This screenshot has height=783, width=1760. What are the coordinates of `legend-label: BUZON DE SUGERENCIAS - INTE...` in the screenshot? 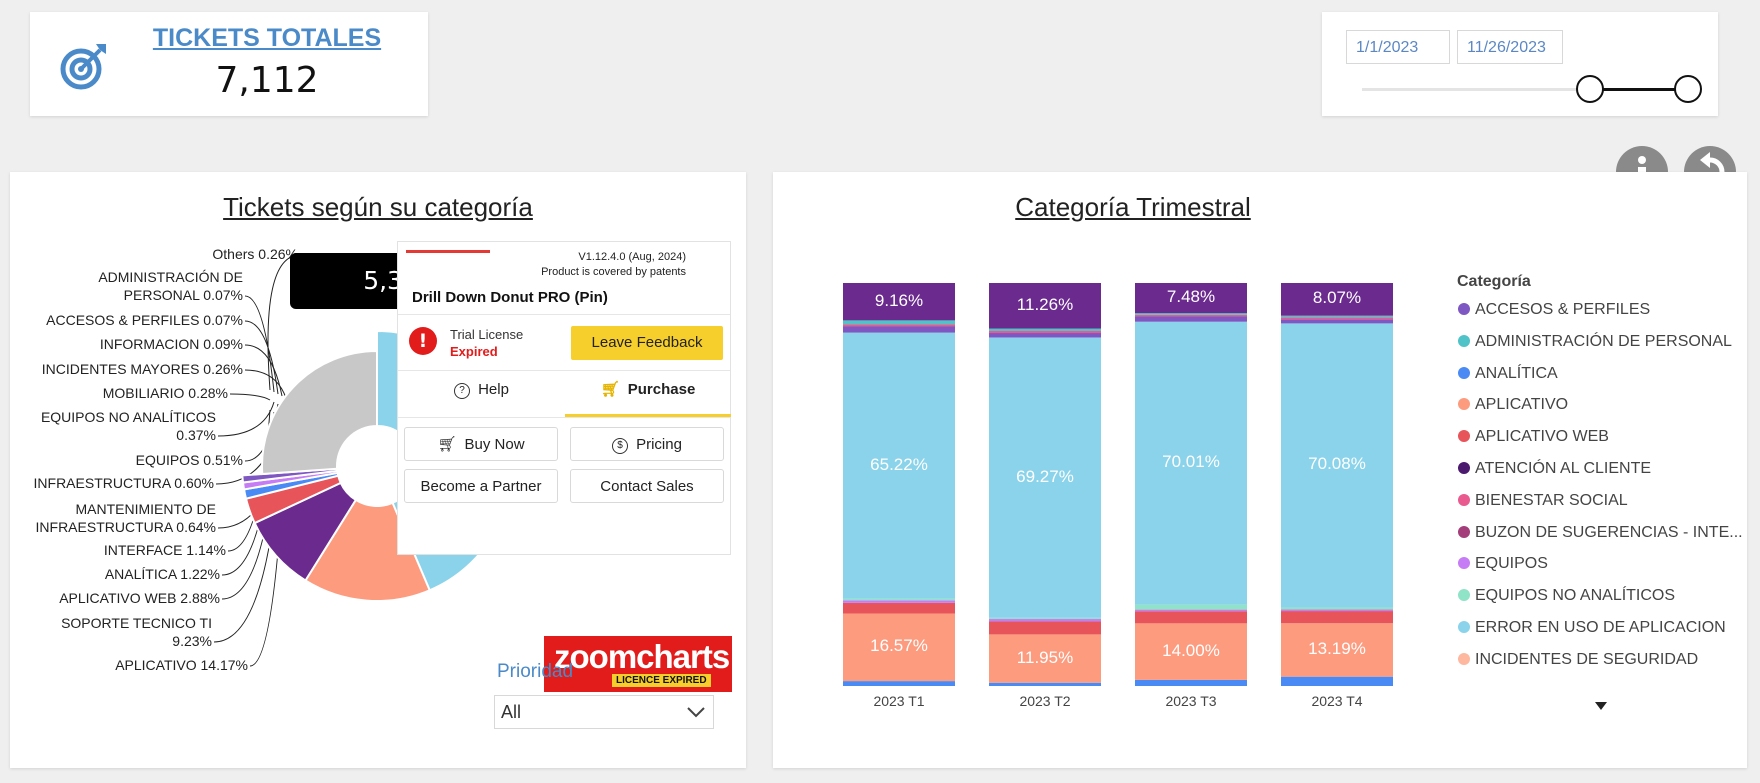 It's located at (1609, 532).